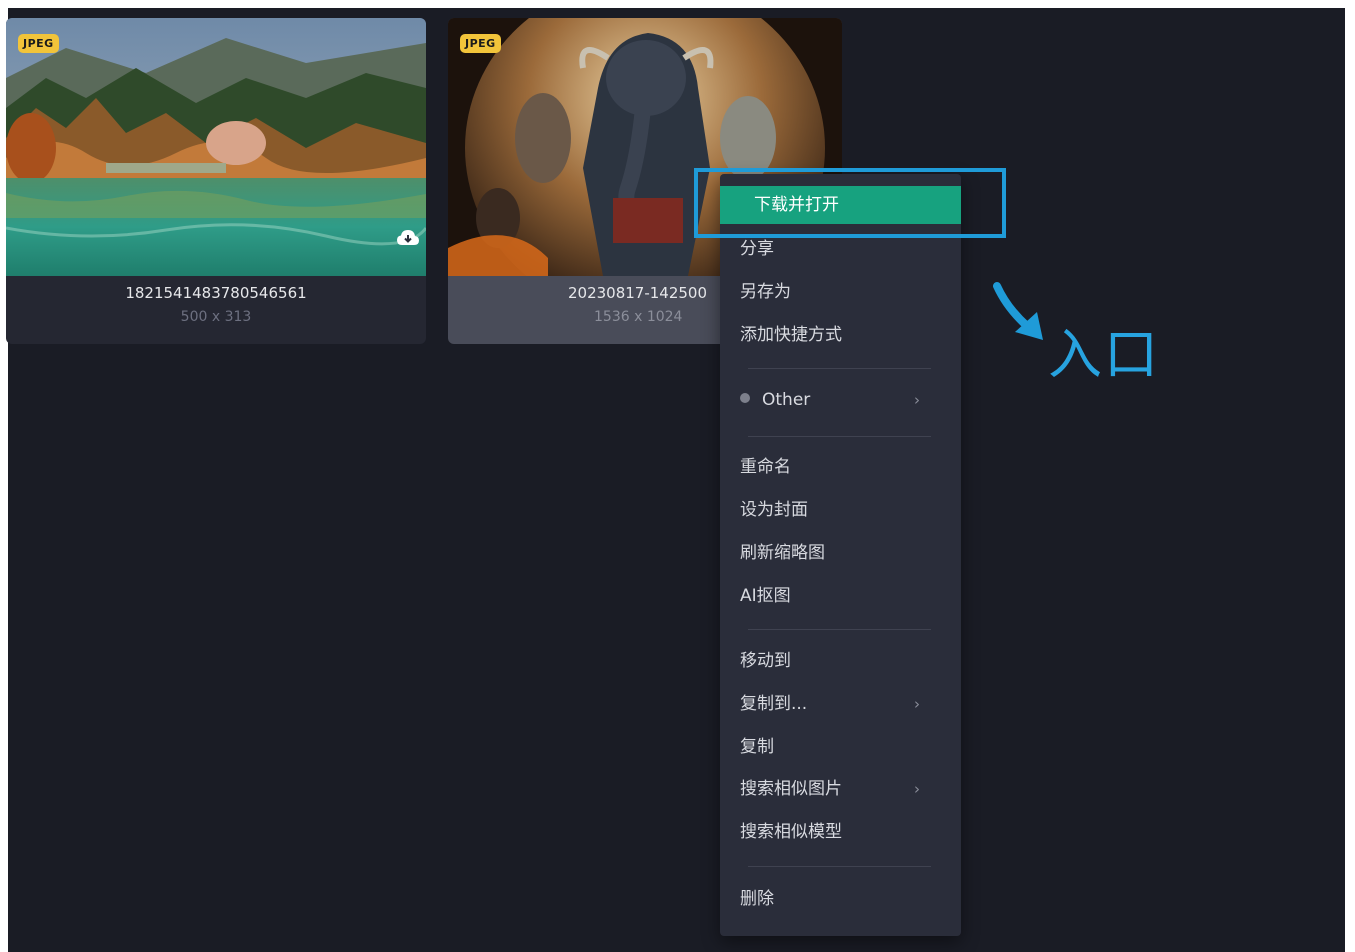 This screenshot has width=1355, height=952. I want to click on menu-item-save-as: 另存为, so click(850, 292).